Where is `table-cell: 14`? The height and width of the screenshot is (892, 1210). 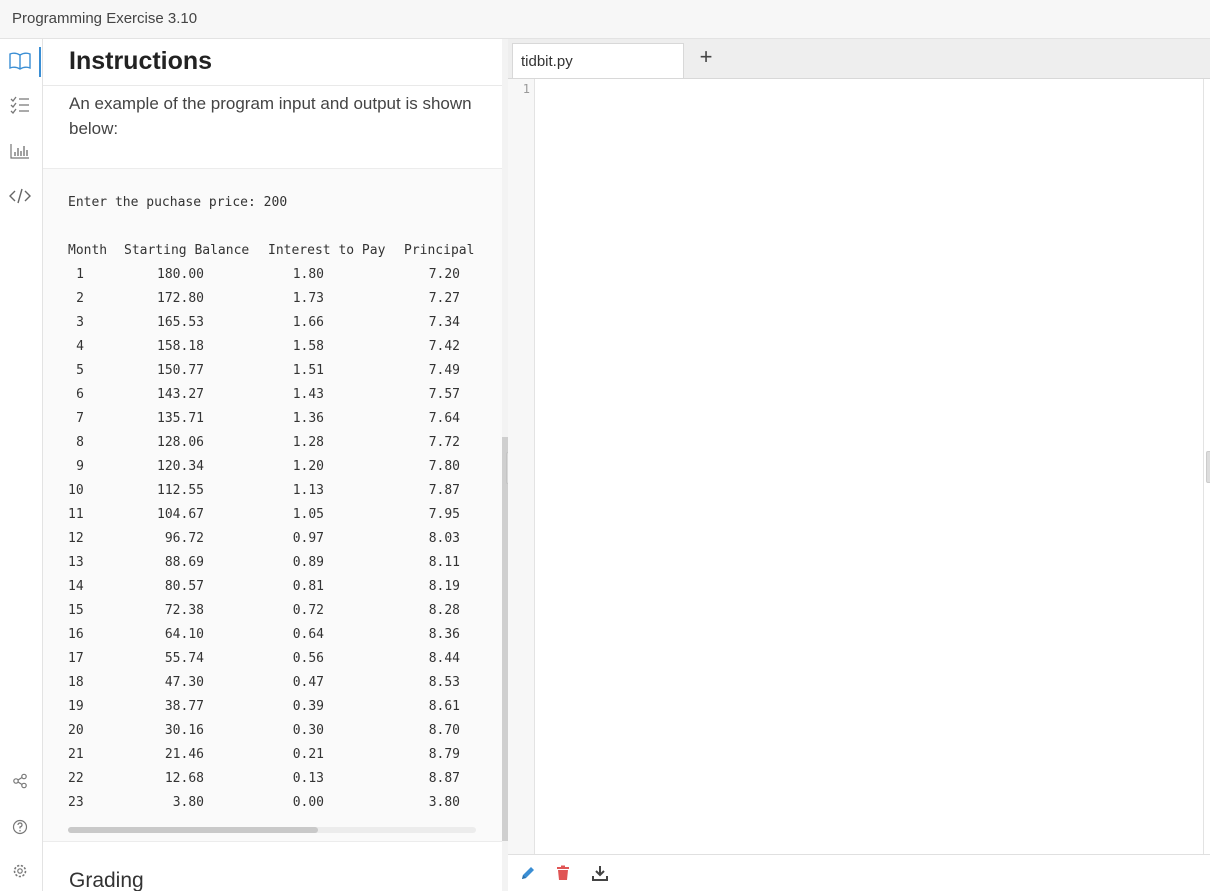 table-cell: 14 is located at coordinates (76, 586).